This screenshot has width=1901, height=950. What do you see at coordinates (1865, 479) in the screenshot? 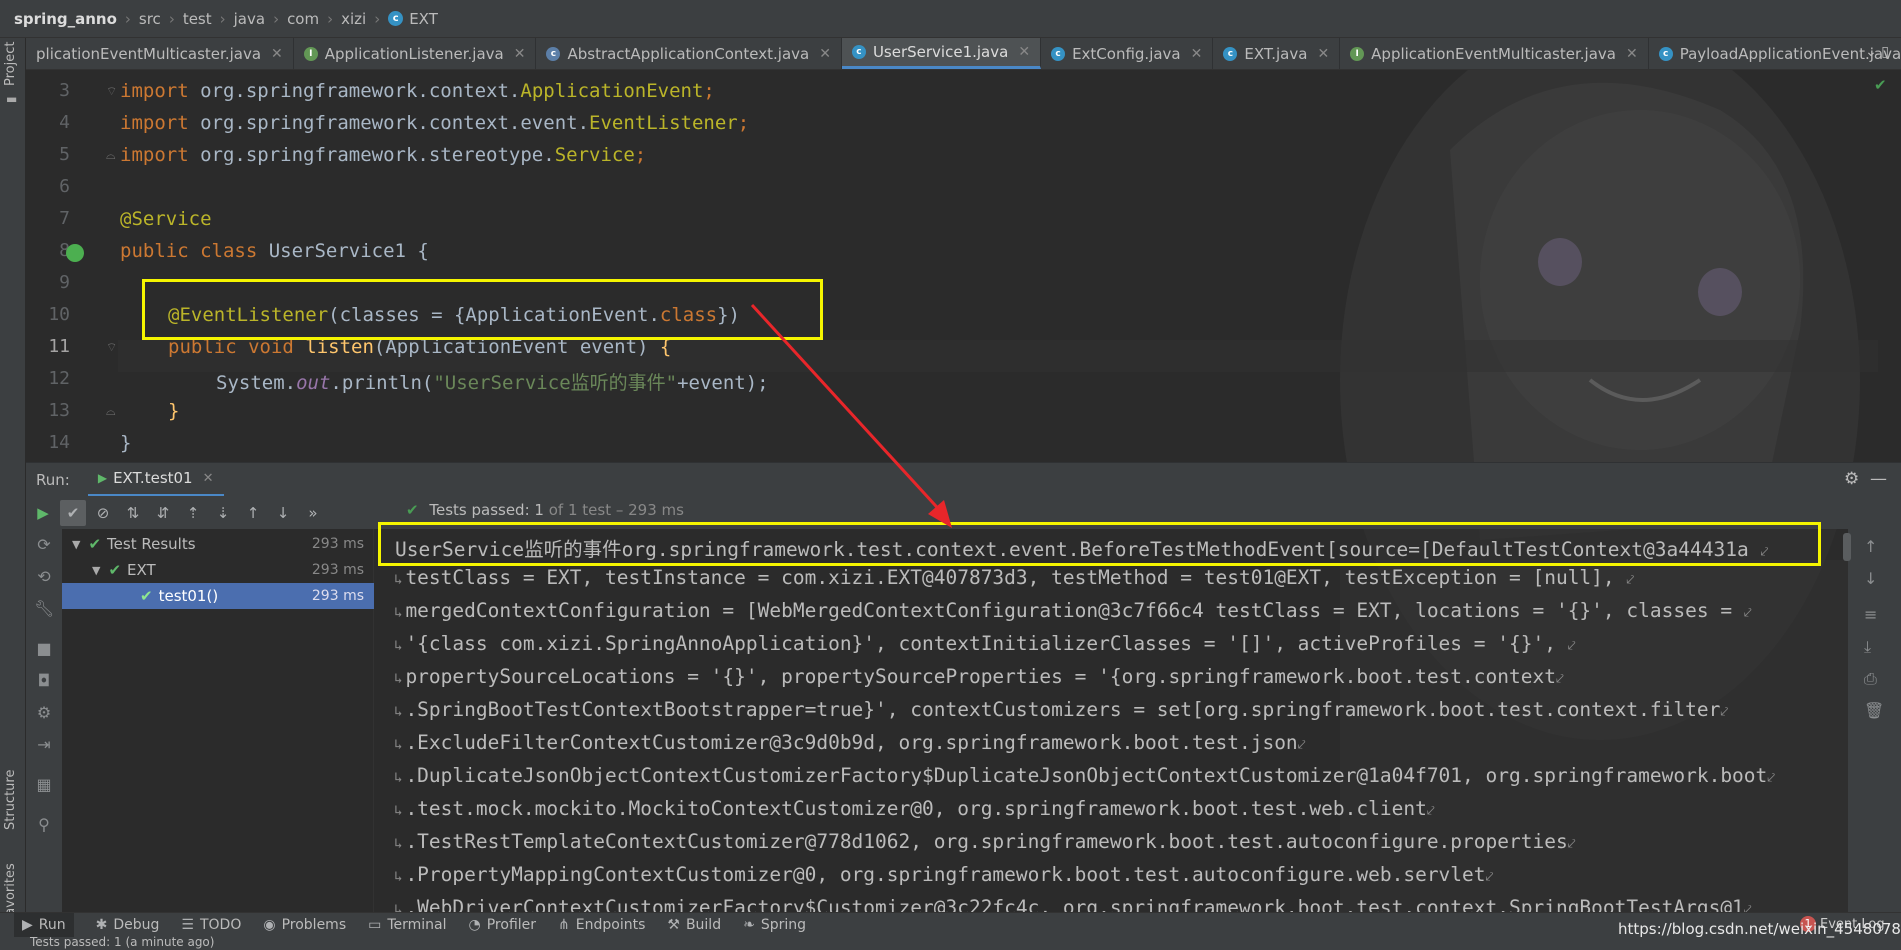
I see `settings-gear-icon: ⚙ —` at bounding box center [1865, 479].